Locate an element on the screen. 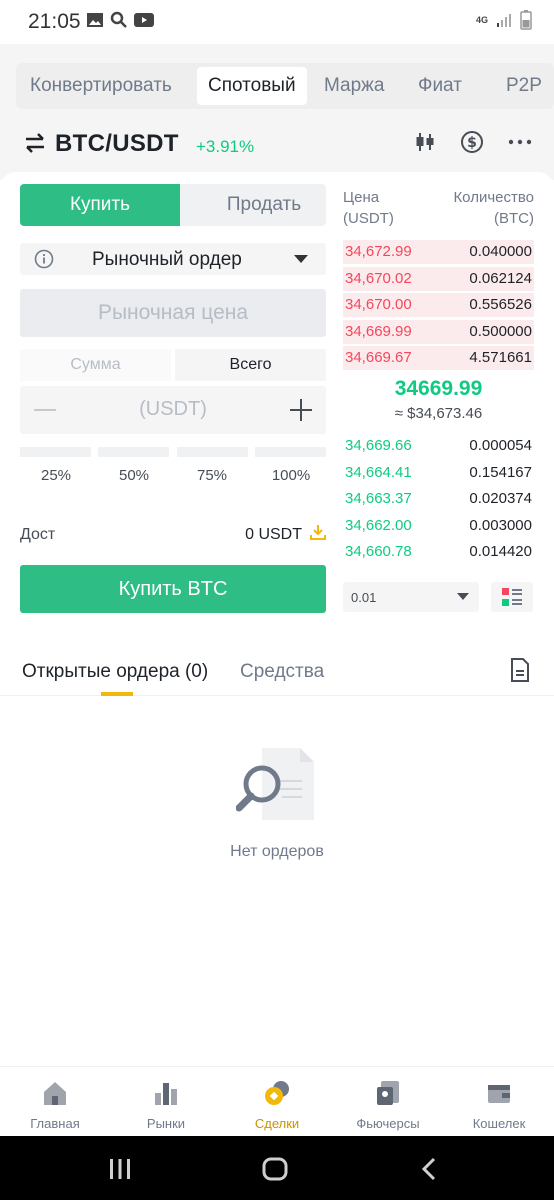  last-price-usd: ≈ $34,673.46 is located at coordinates (438, 413).